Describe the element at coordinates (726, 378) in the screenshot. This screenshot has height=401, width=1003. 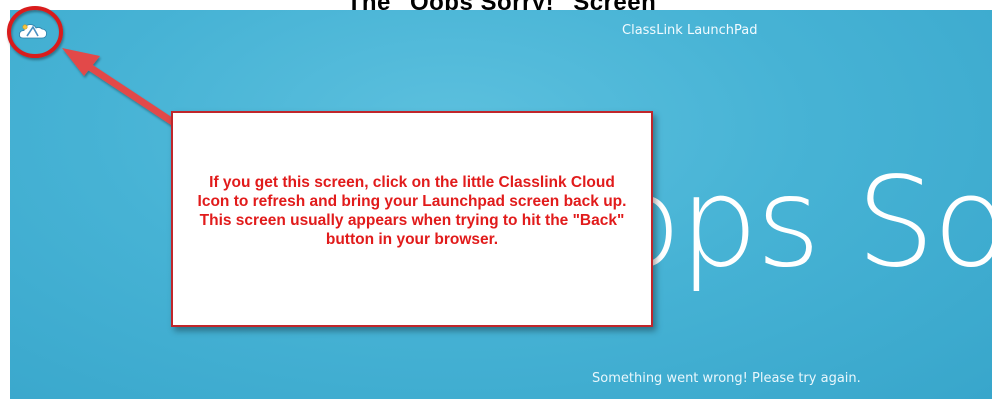
I see `error-message: Something went wrong! Please try again.` at that location.